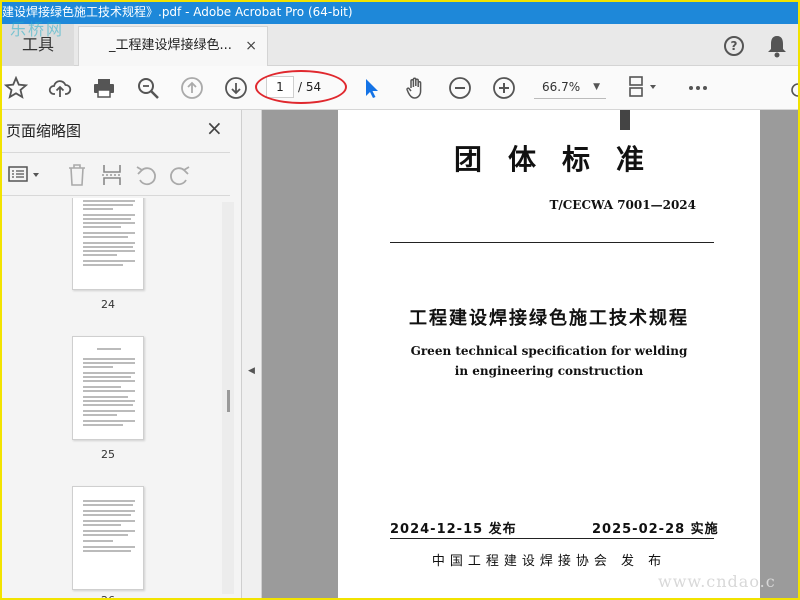  What do you see at coordinates (310, 87) in the screenshot?
I see `page-total: / 54` at bounding box center [310, 87].